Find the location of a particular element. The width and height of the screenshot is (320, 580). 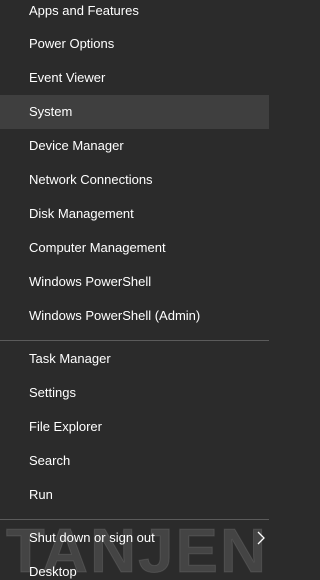

menu-item-label: Shut down or sign out is located at coordinates (92, 537).